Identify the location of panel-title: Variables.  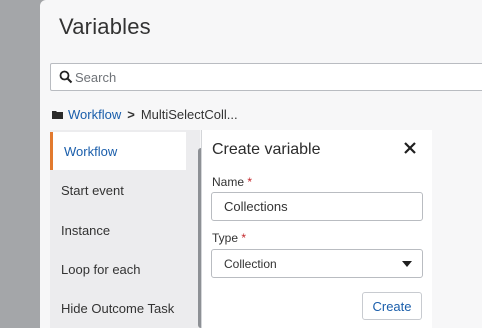
(105, 26).